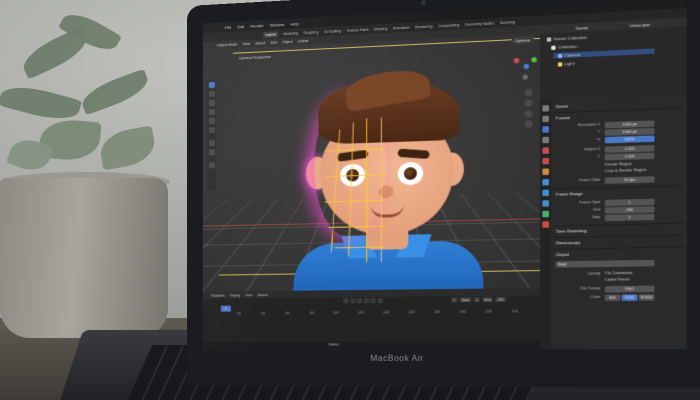 The image size is (700, 400). Describe the element at coordinates (303, 41) in the screenshot. I see `transform-orientation: Global` at that location.